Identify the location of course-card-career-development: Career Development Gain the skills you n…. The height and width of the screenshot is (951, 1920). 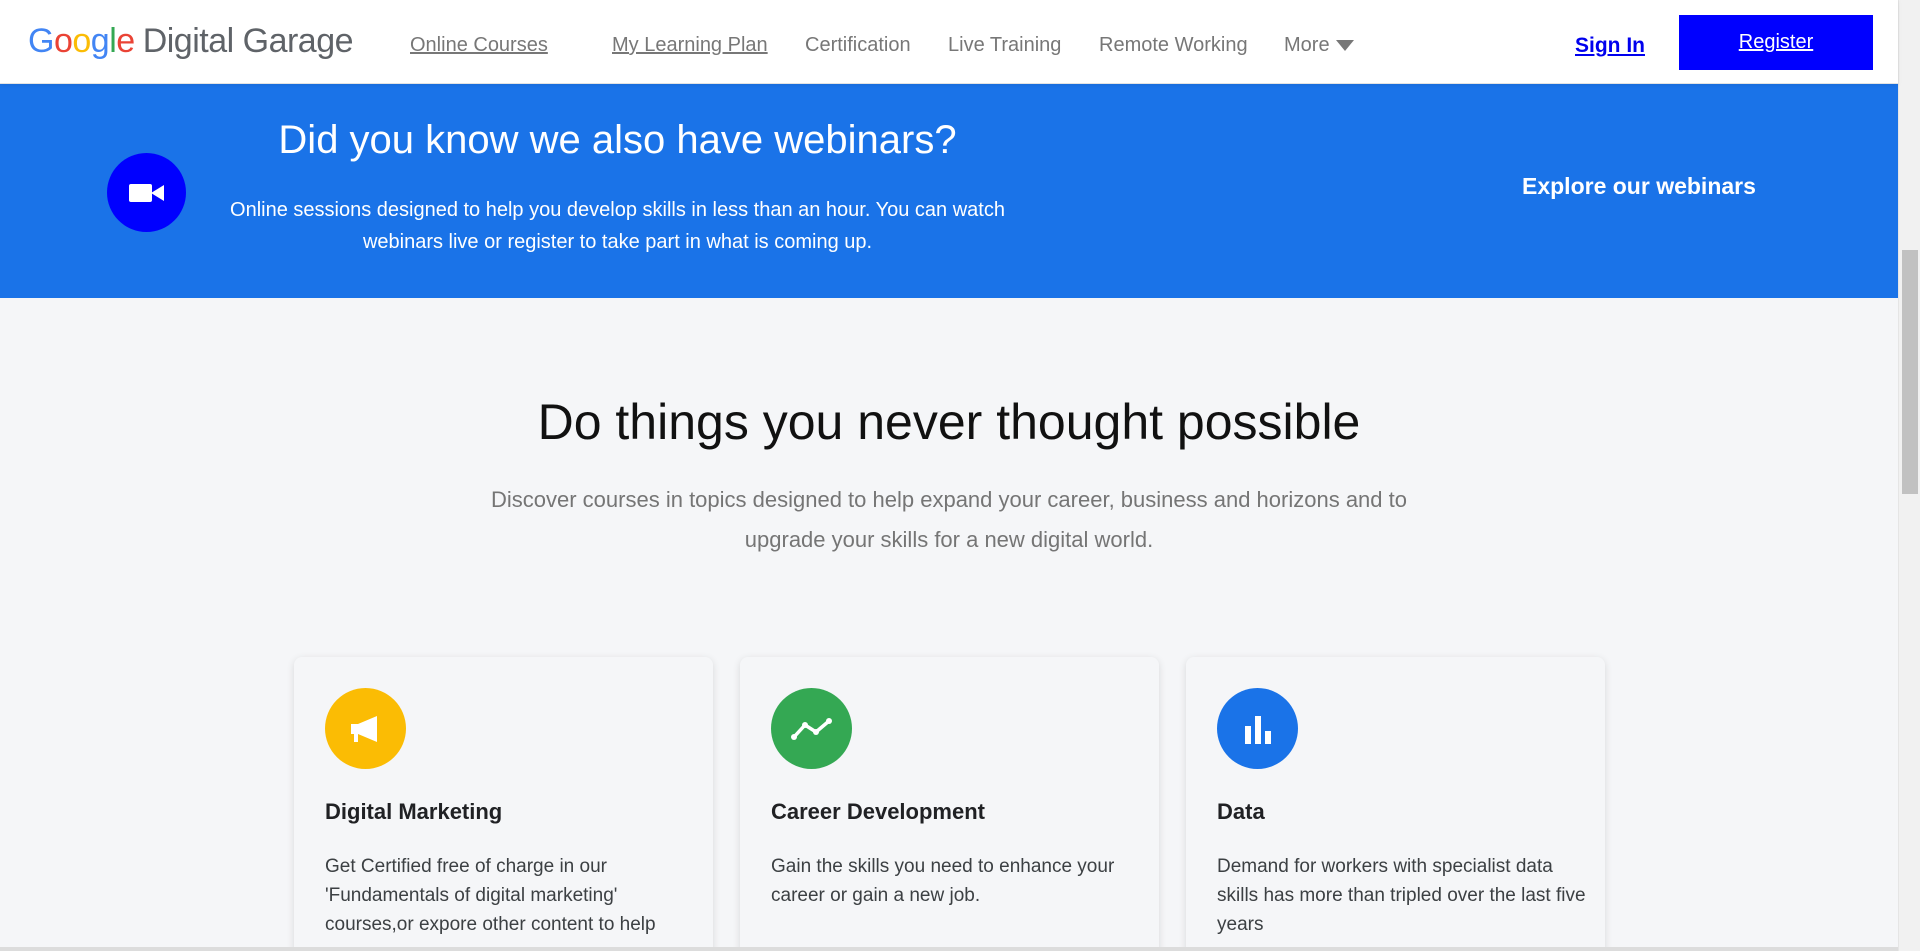
(949, 804).